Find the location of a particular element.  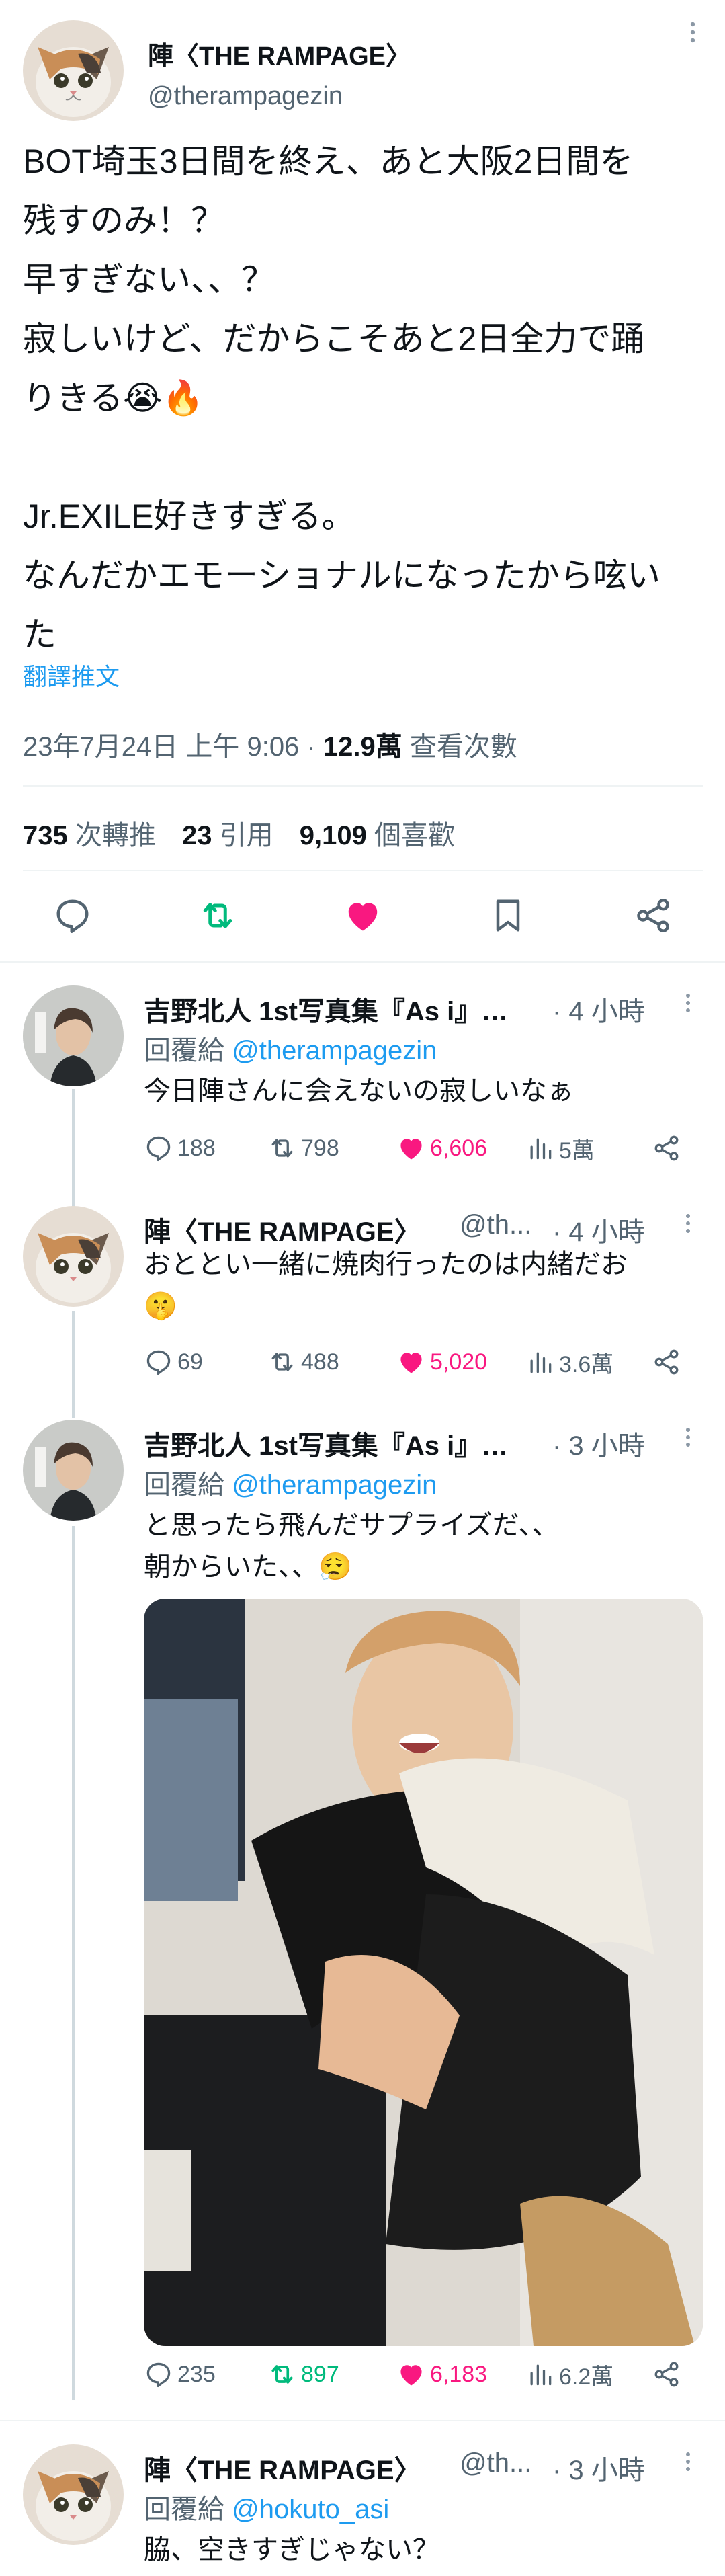

retweet-count: 897 is located at coordinates (320, 2374).